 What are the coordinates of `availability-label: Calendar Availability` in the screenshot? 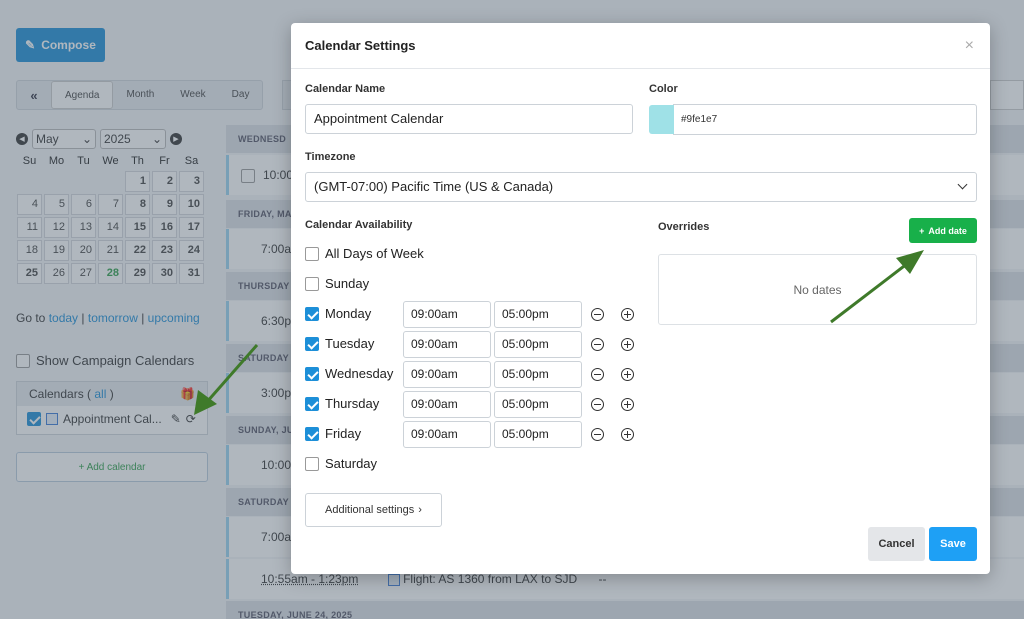 It's located at (359, 225).